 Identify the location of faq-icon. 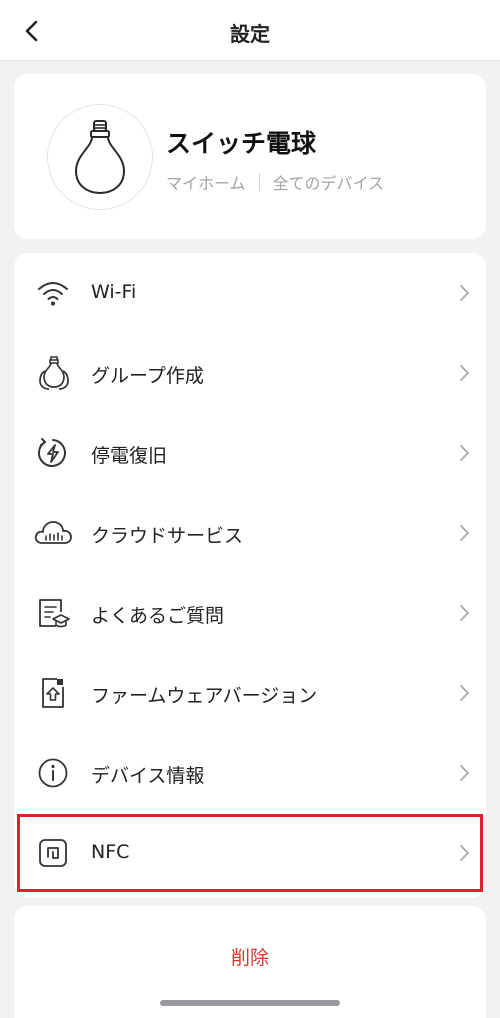
(53, 613).